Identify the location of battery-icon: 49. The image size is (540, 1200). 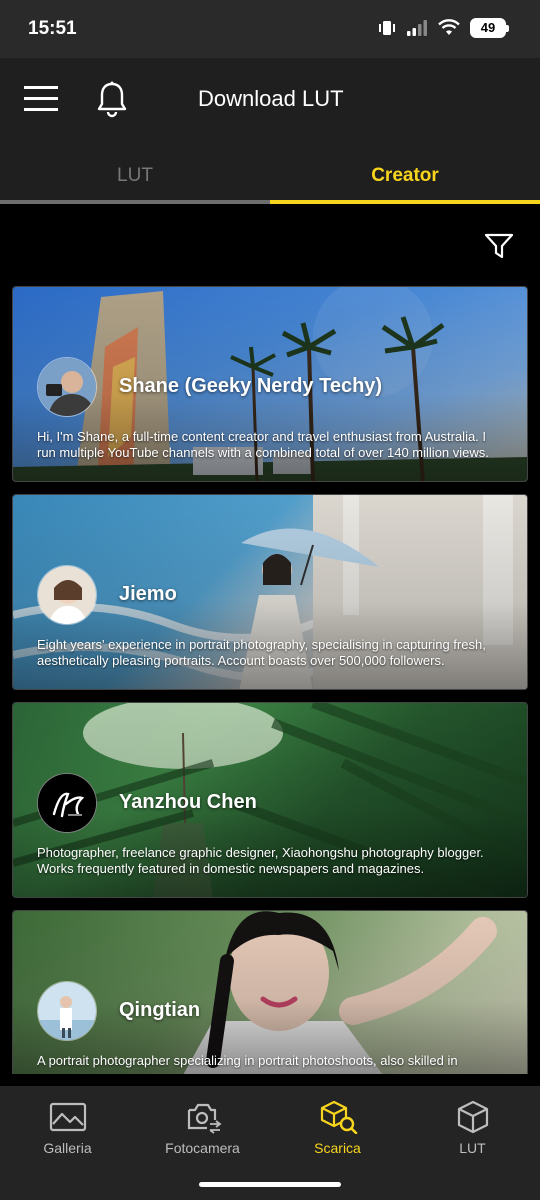
(489, 28).